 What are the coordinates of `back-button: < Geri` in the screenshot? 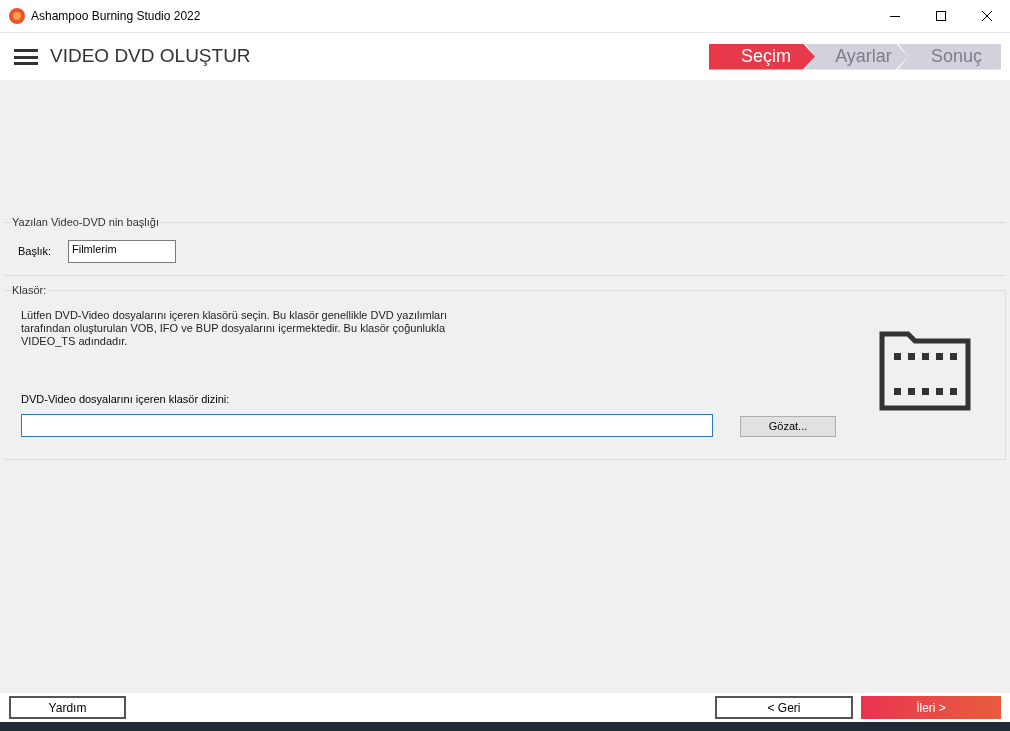 It's located at (784, 707).